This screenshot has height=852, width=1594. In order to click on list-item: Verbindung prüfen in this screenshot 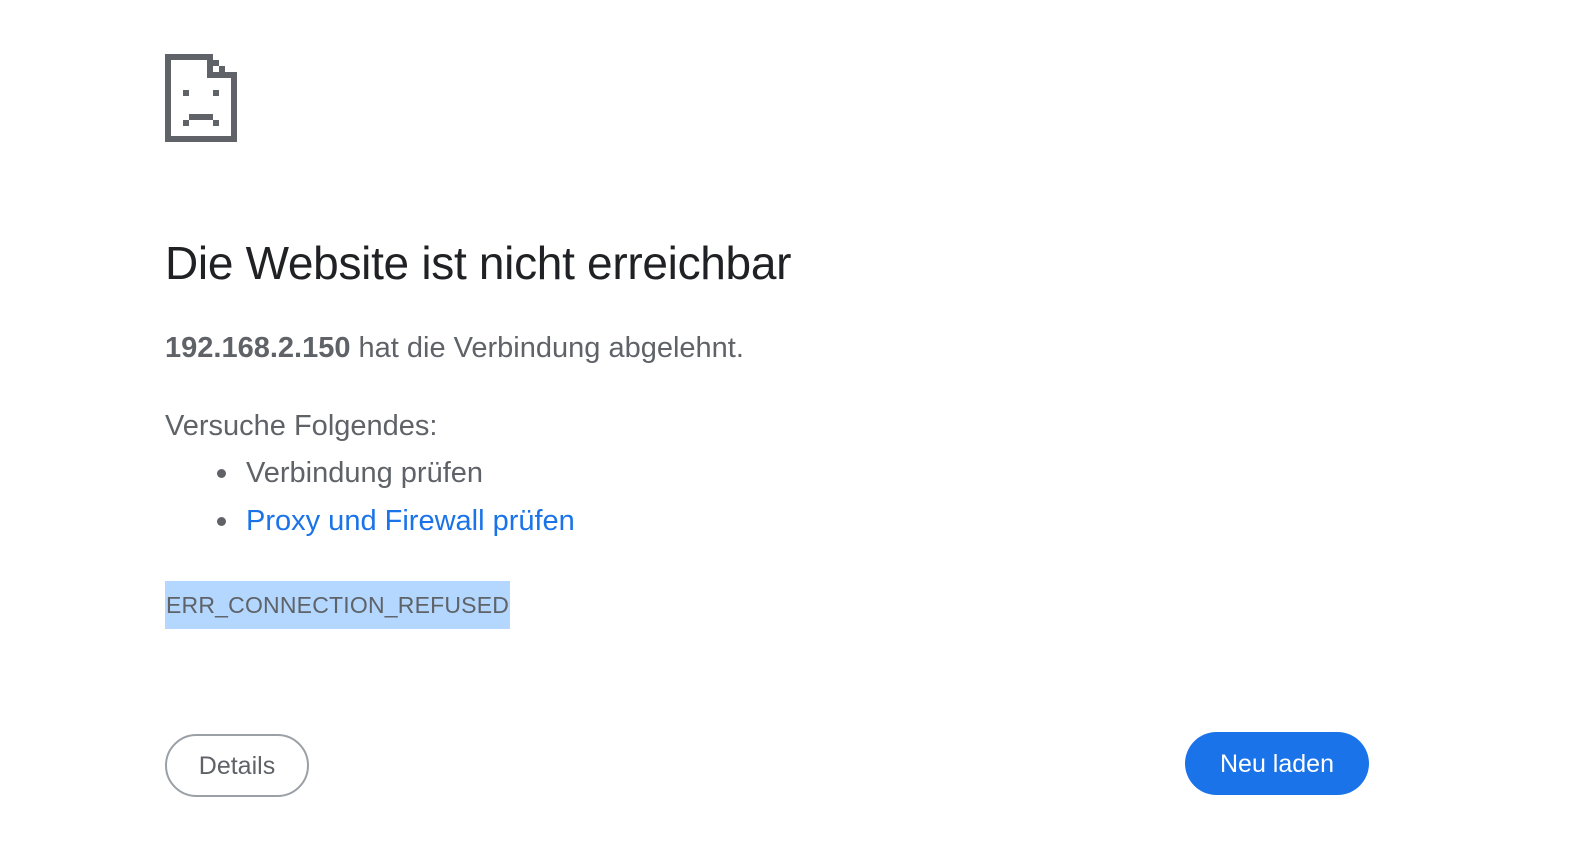, I will do `click(370, 480)`.